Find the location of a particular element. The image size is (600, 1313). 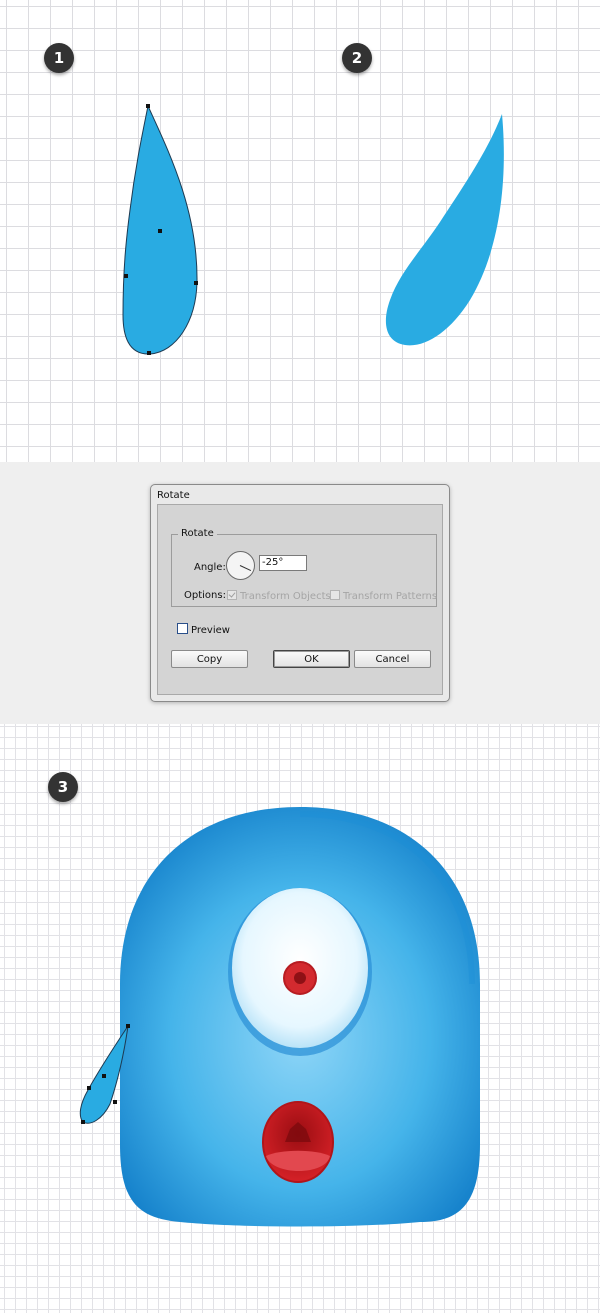

dialog-title: Rotate is located at coordinates (173, 495).